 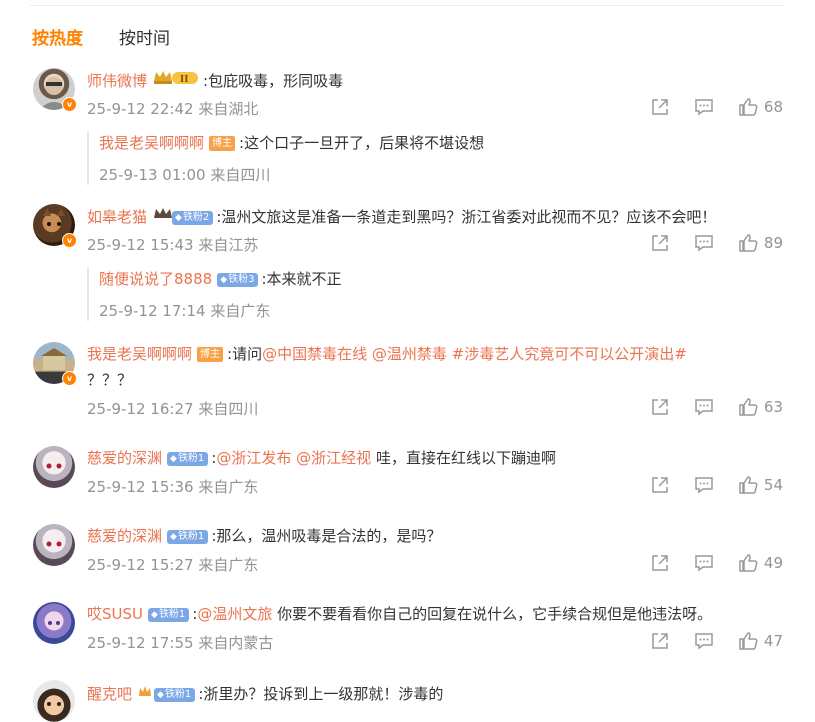 I want to click on comment-line-2: ？？？, so click(x=109, y=380).